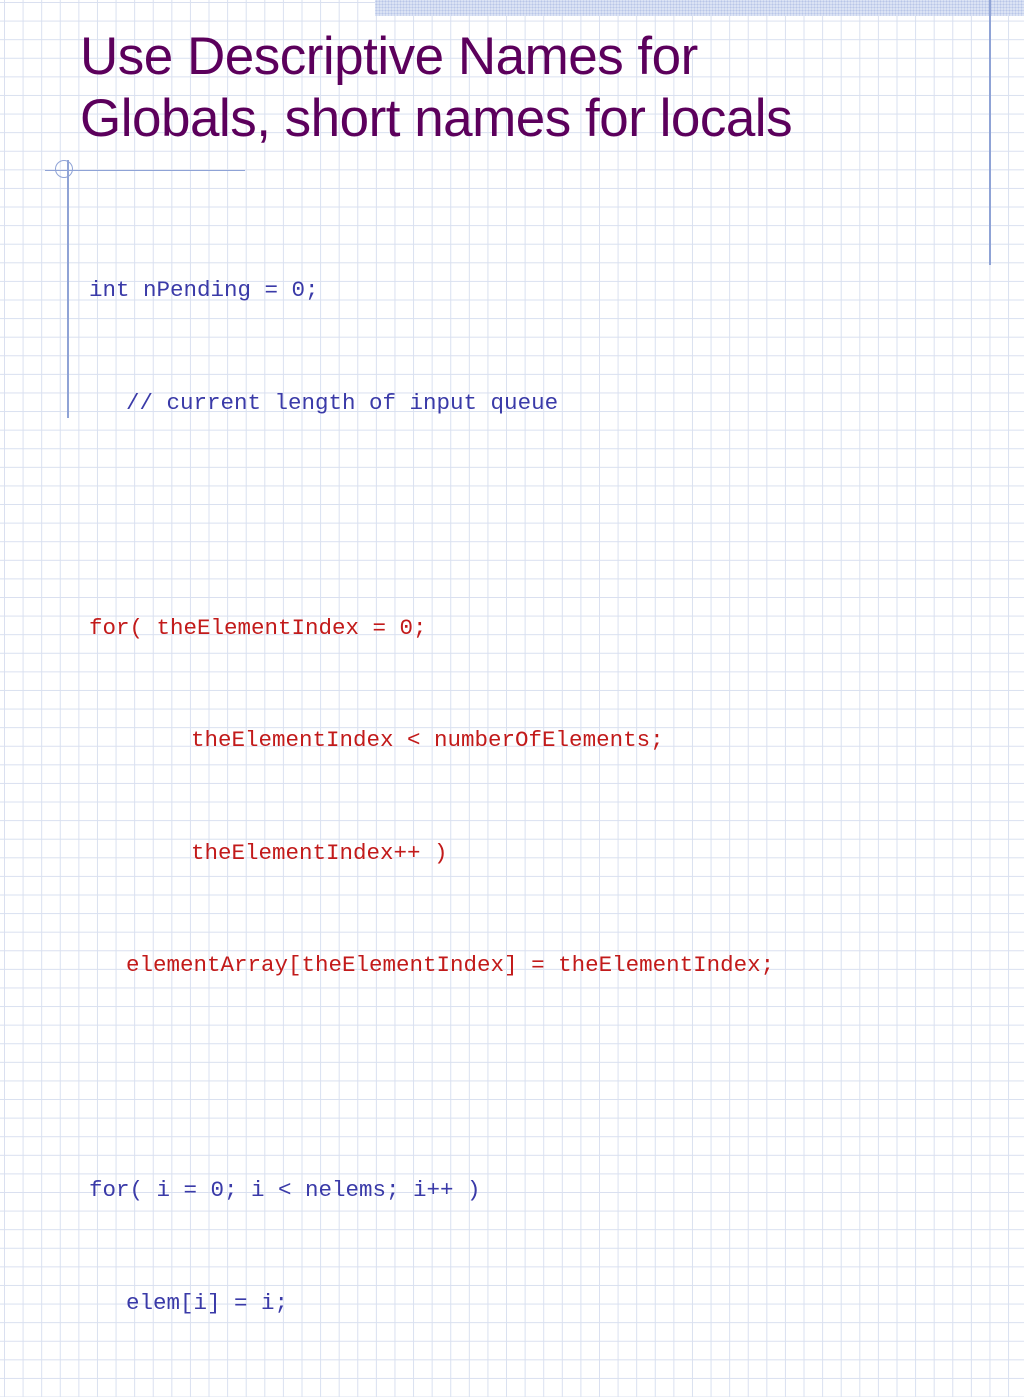  Describe the element at coordinates (427, 740) in the screenshot. I see `code-line-long-for-condition: theElementIndex < numberOfElements;` at that location.